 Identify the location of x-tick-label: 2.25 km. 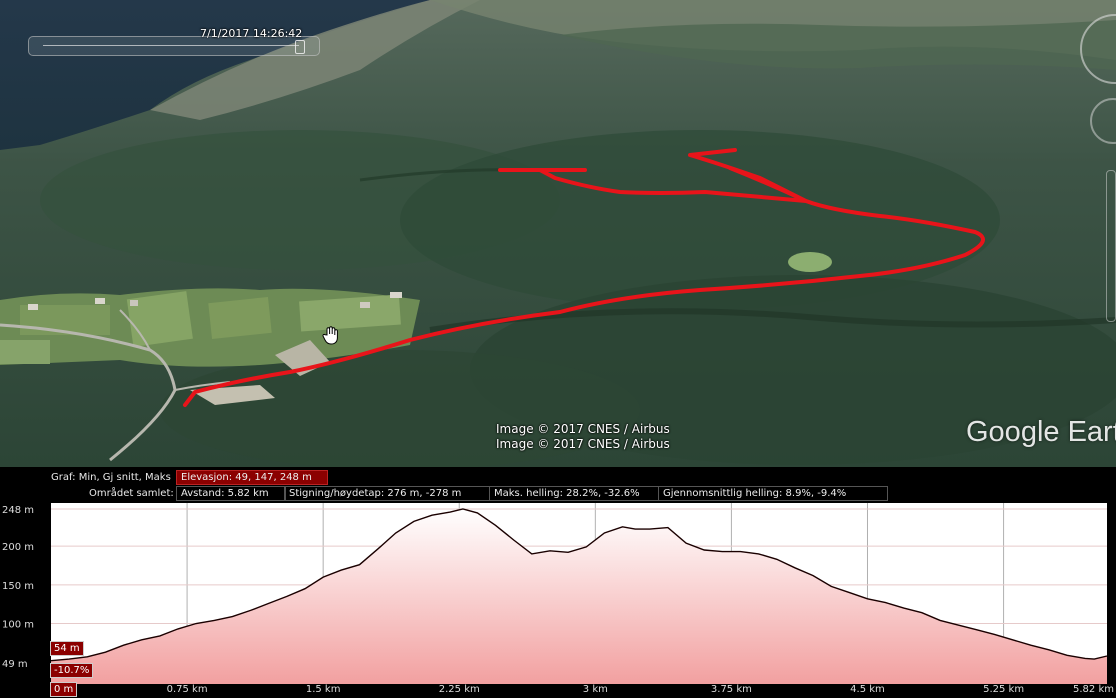
(459, 689).